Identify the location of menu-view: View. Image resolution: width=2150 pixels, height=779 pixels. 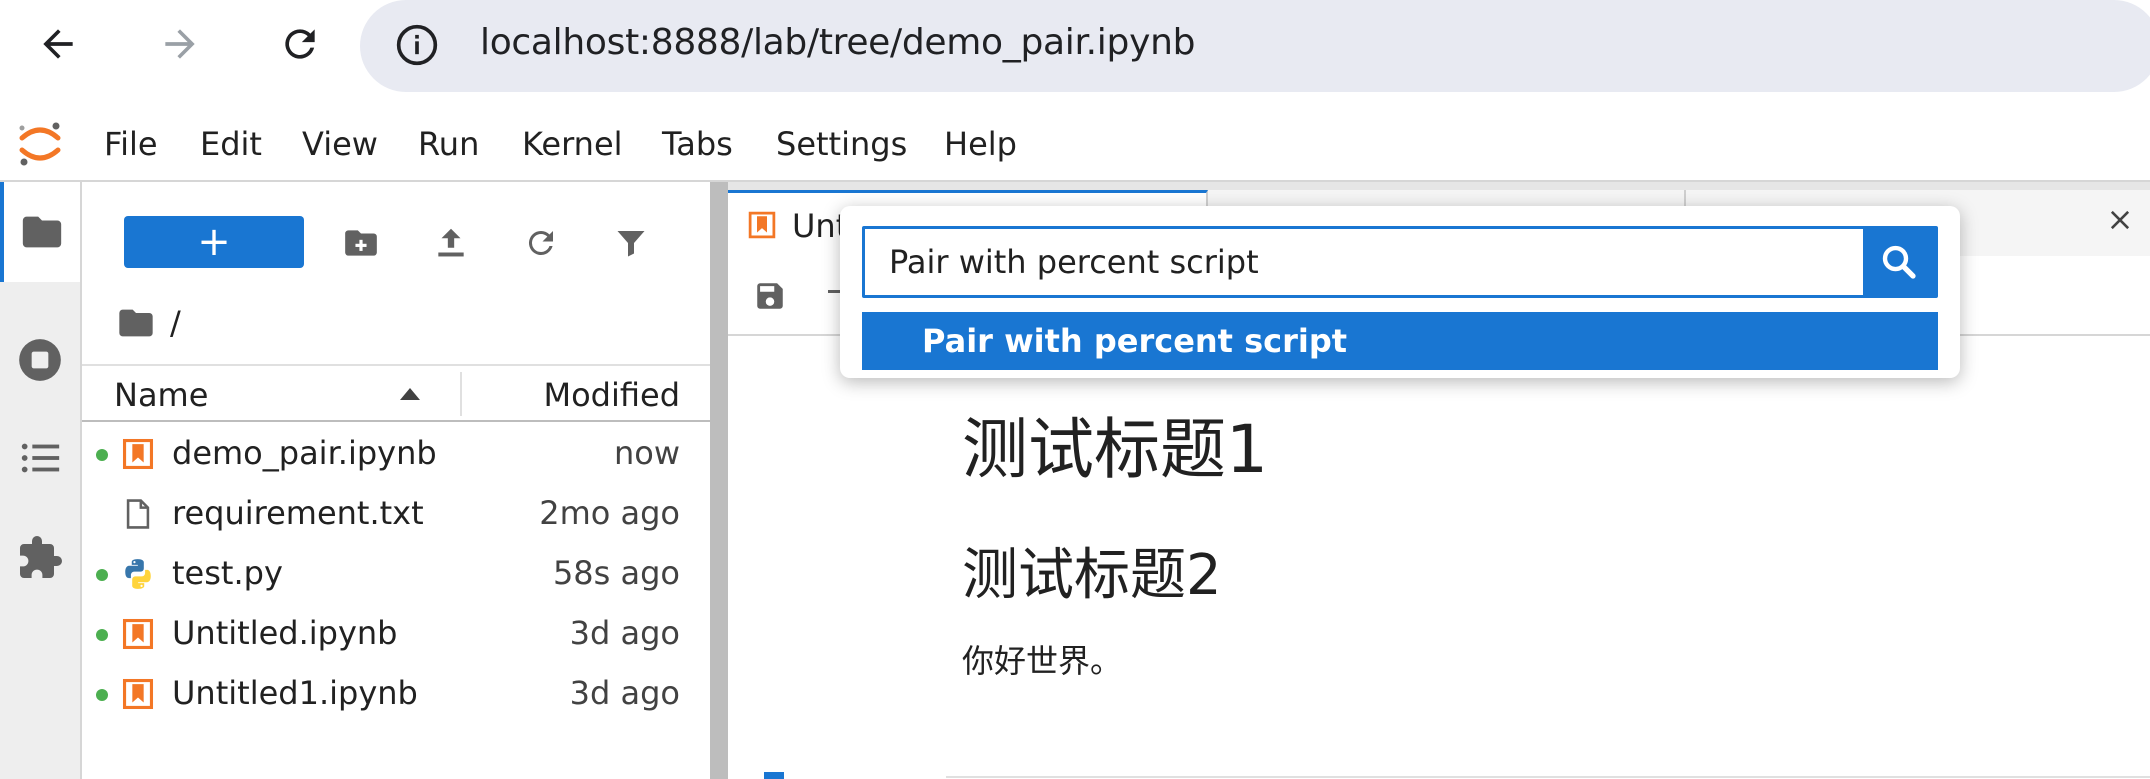
(340, 144).